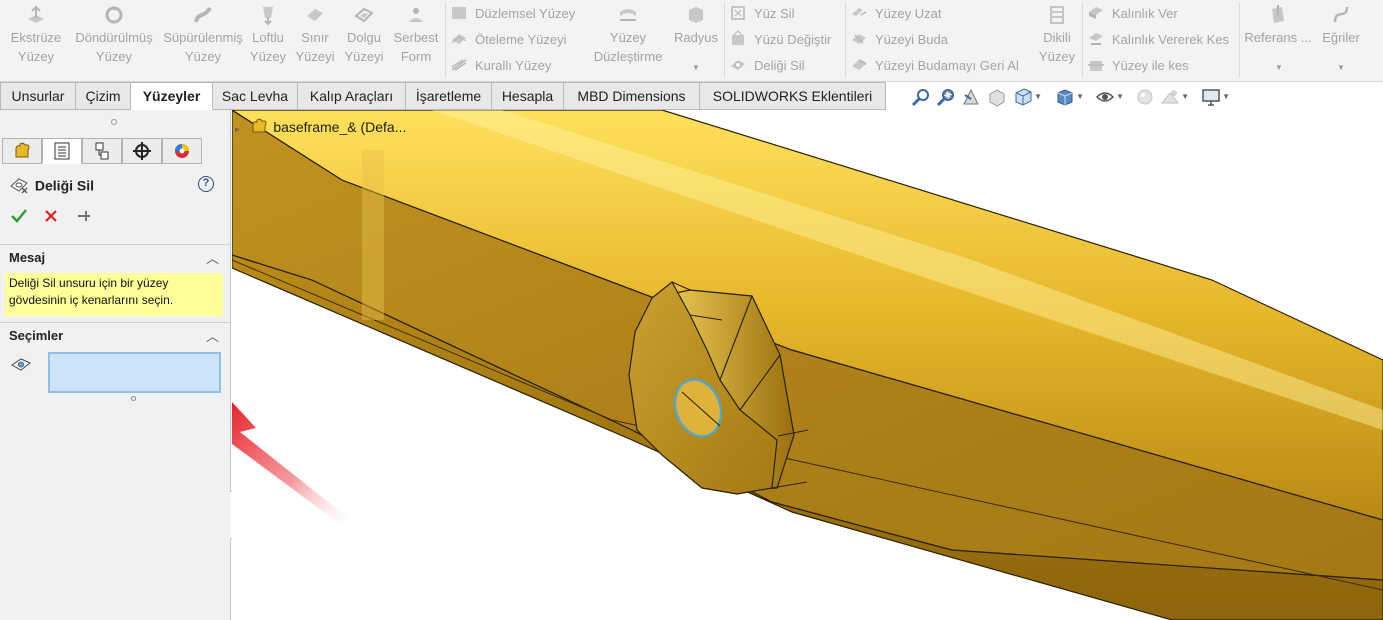 This screenshot has height=620, width=1383. Describe the element at coordinates (103, 96) in the screenshot. I see `tab-cizim: Çizim` at that location.